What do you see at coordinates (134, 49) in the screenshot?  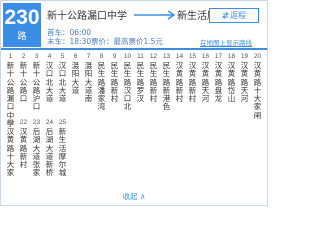 I see `header-divider` at bounding box center [134, 49].